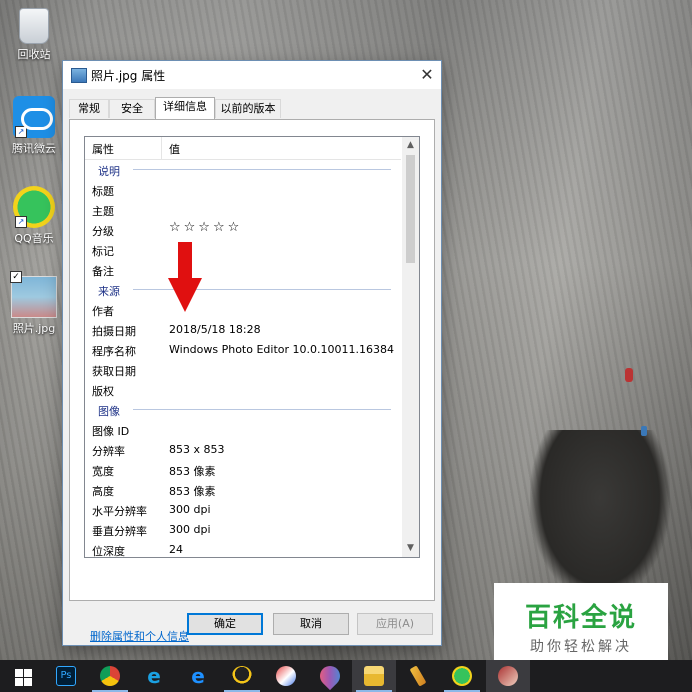  Describe the element at coordinates (243, 209) in the screenshot. I see `property-row: 主题` at that location.